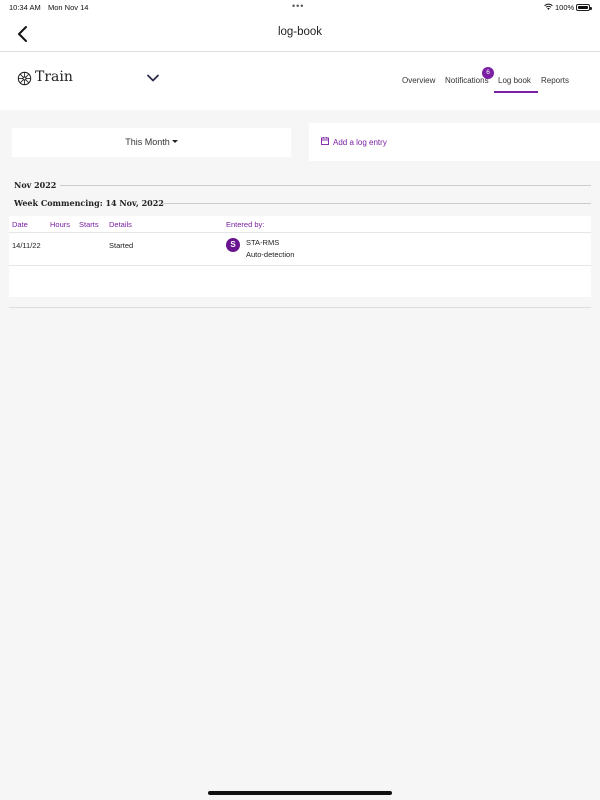 This screenshot has width=600, height=800. I want to click on notifications-count-badge: 6, so click(488, 73).